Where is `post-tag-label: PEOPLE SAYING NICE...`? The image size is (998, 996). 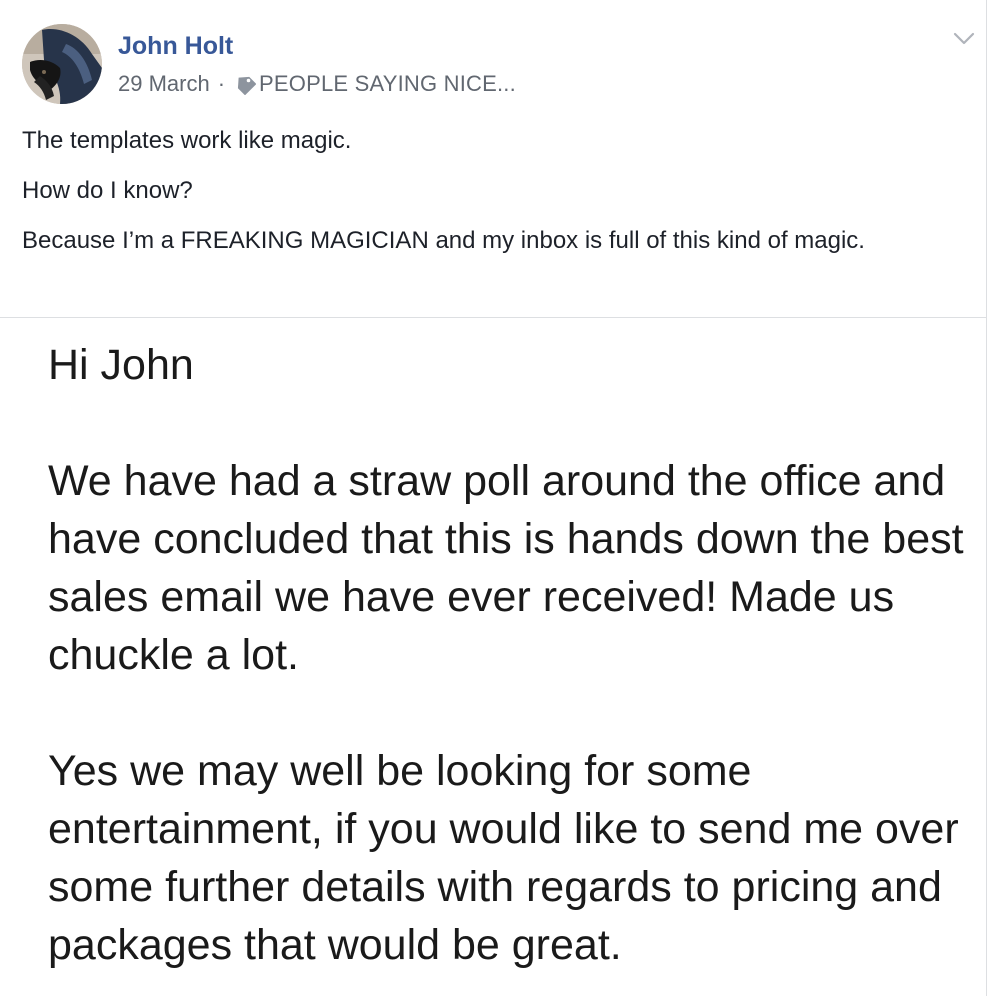 post-tag-label: PEOPLE SAYING NICE... is located at coordinates (387, 84).